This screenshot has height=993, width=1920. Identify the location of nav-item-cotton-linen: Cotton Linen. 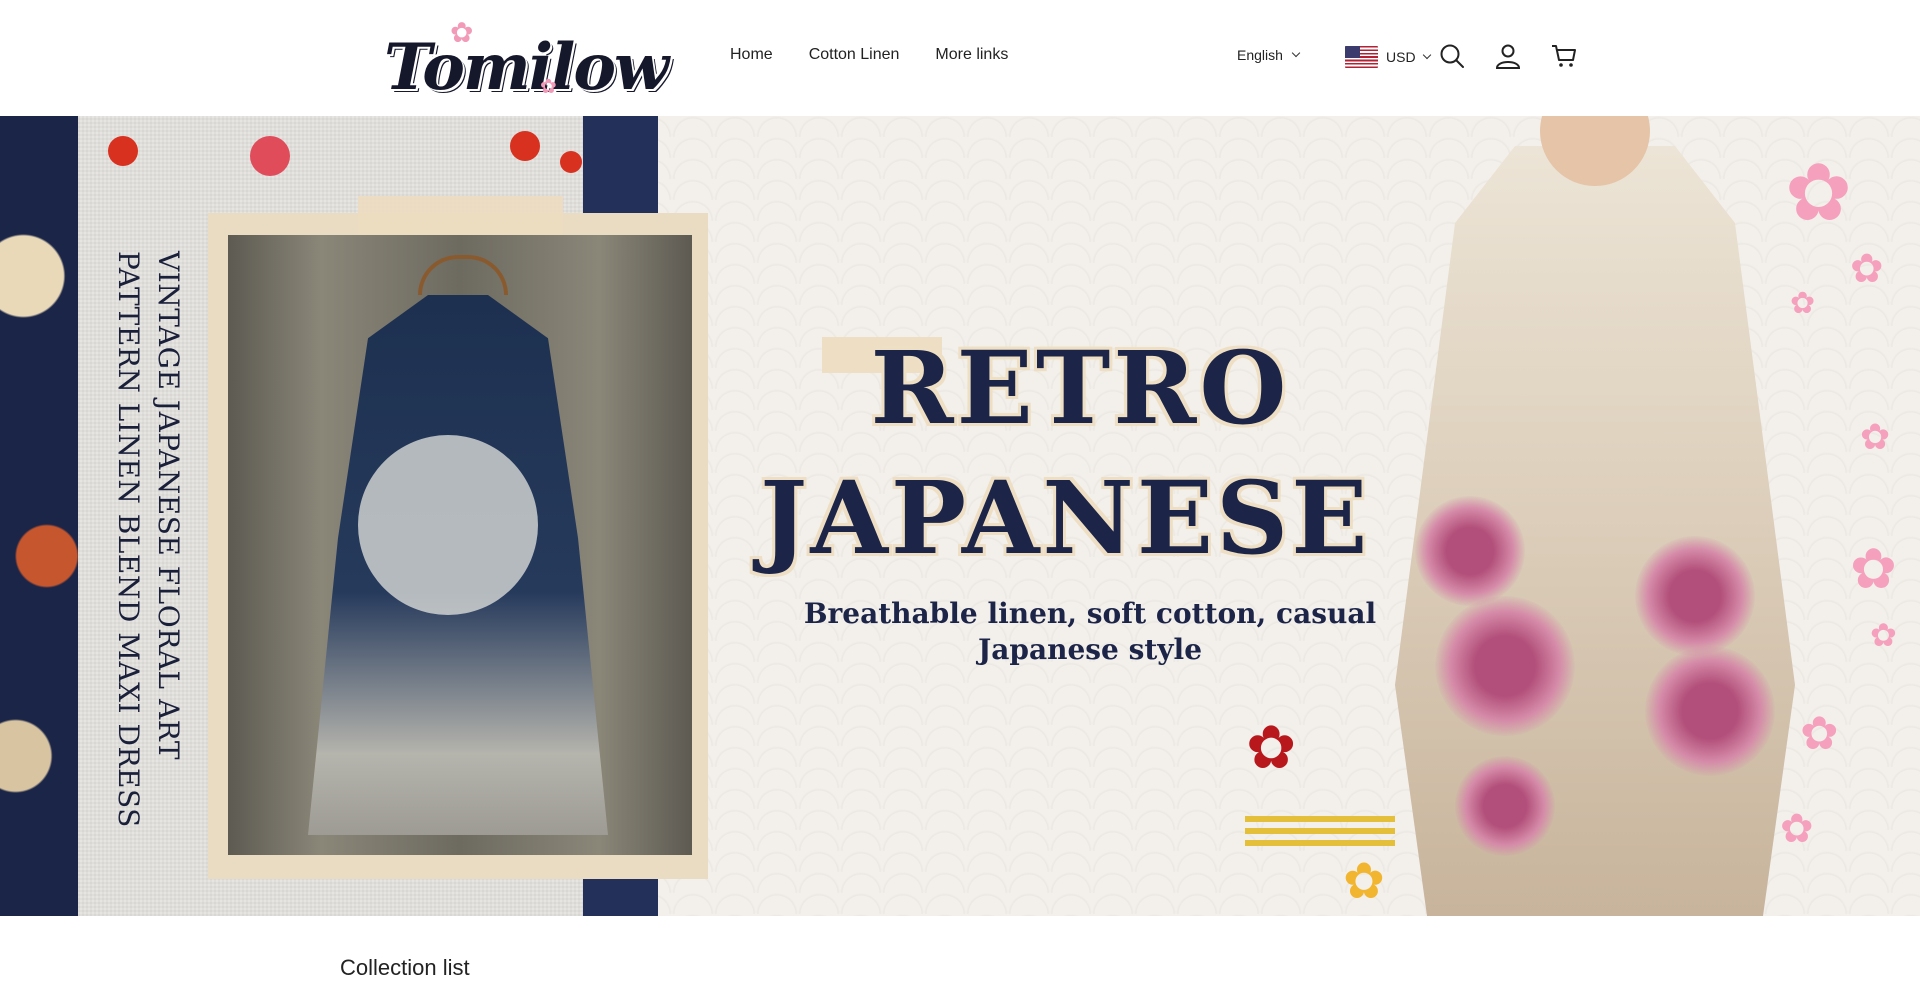
(854, 55).